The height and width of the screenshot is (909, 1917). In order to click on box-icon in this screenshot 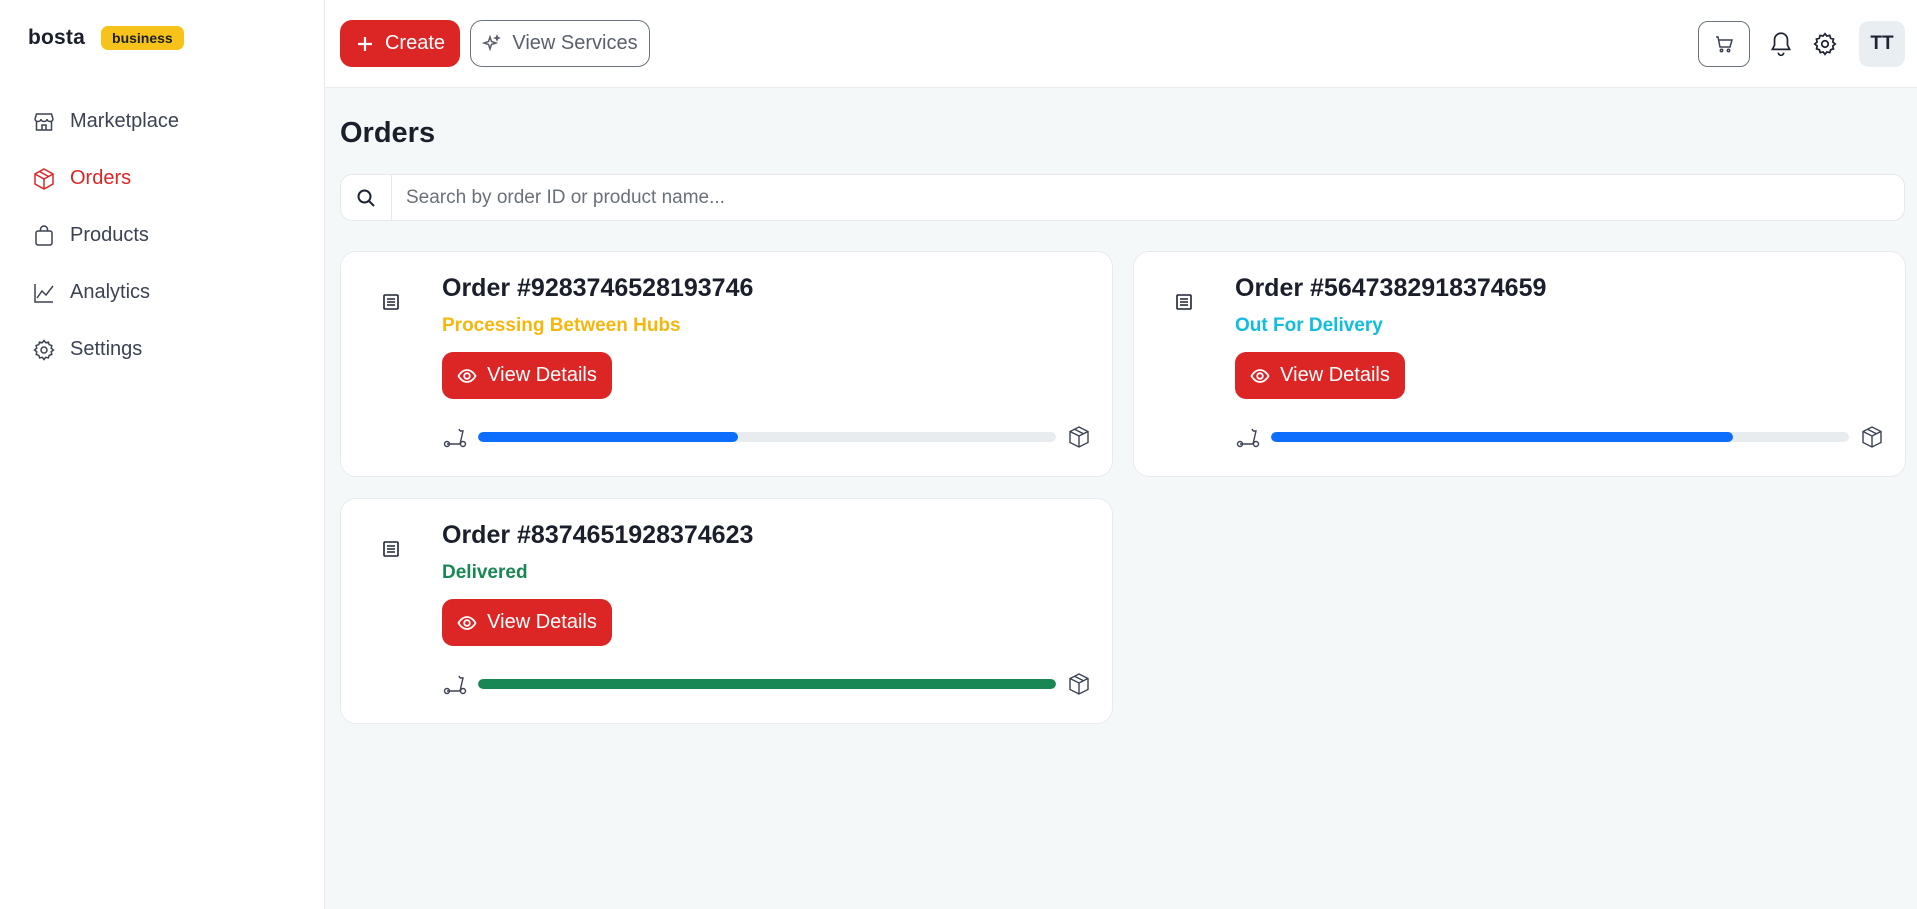, I will do `click(44, 178)`.